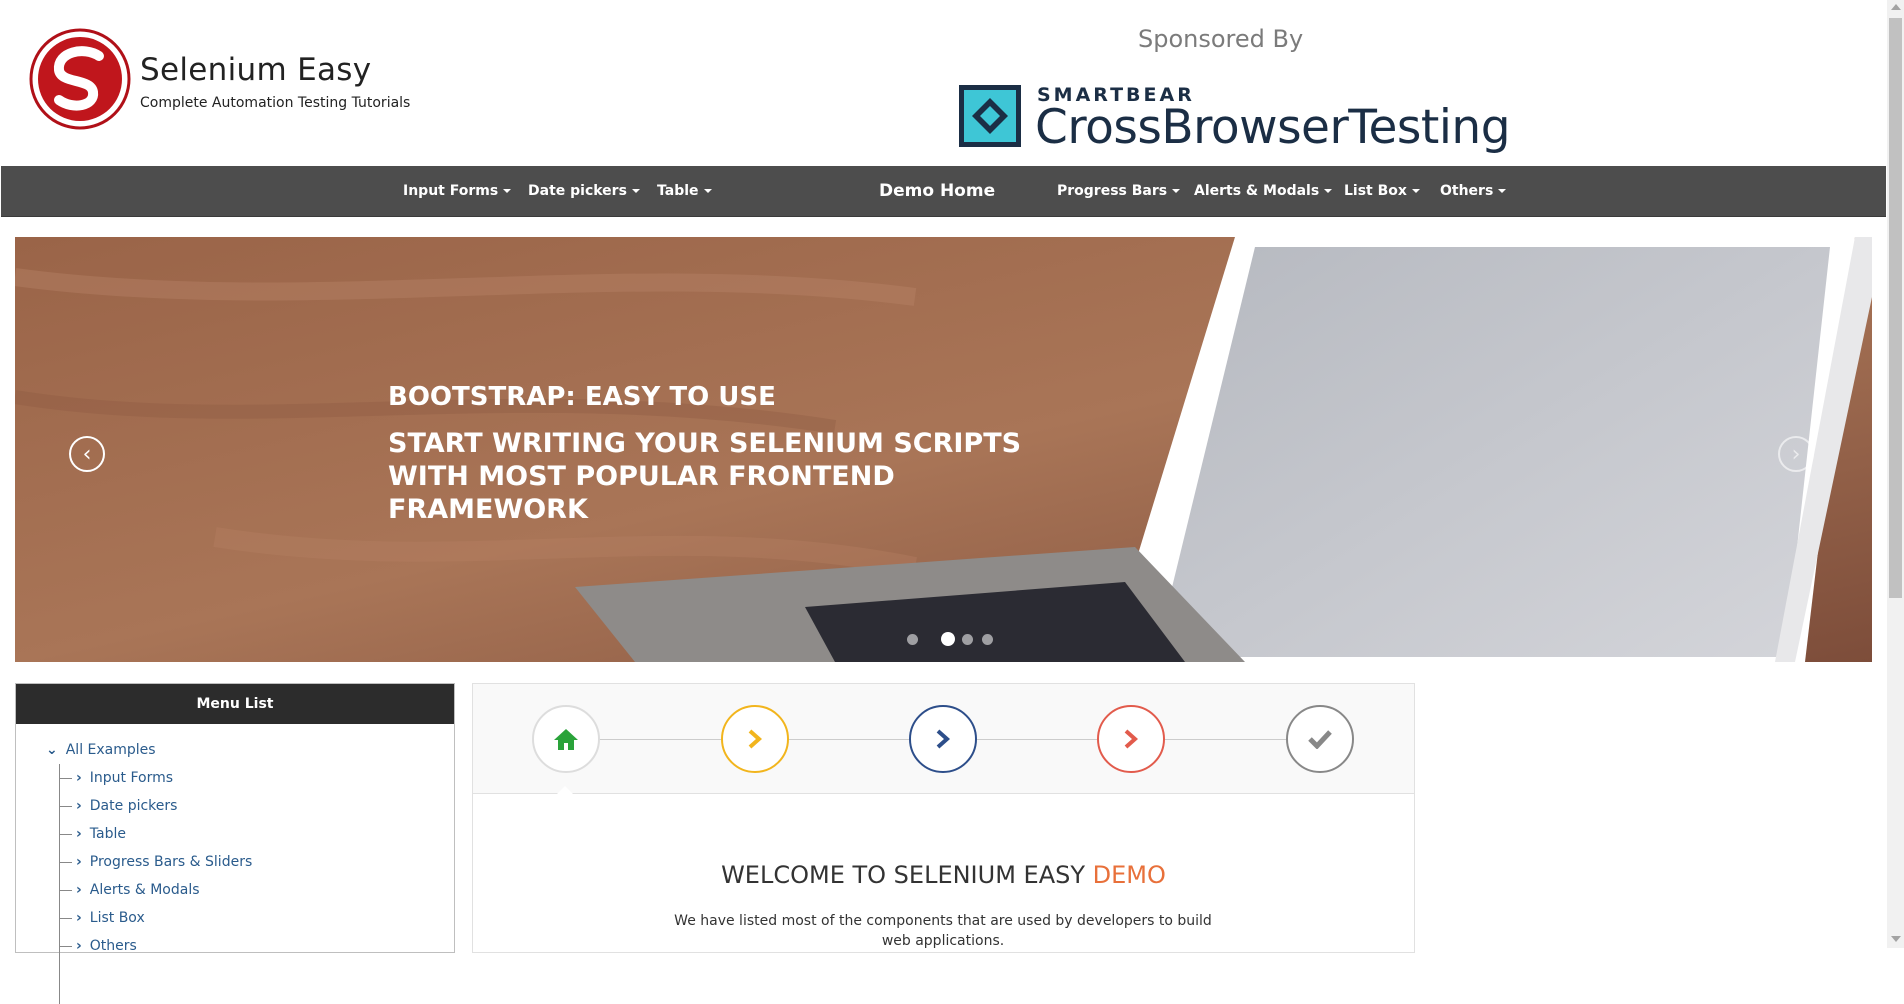  Describe the element at coordinates (1895, 308) in the screenshot. I see `scrollbar-thumb` at that location.